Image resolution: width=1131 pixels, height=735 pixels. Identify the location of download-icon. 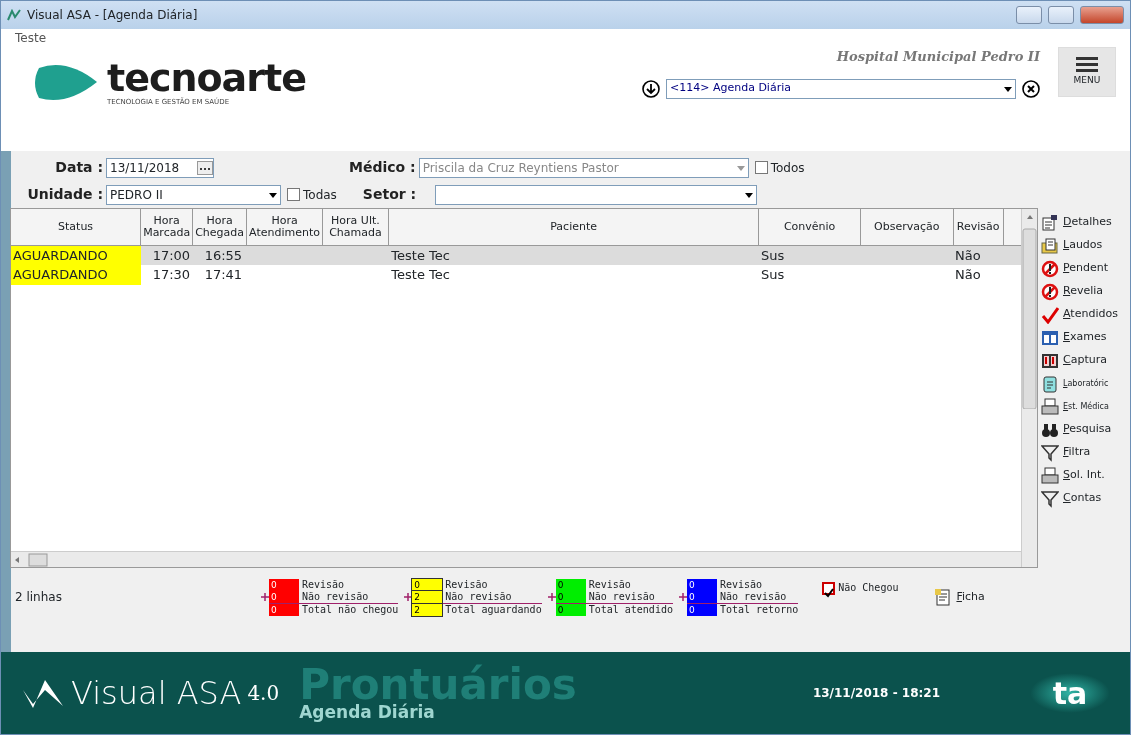
(651, 88).